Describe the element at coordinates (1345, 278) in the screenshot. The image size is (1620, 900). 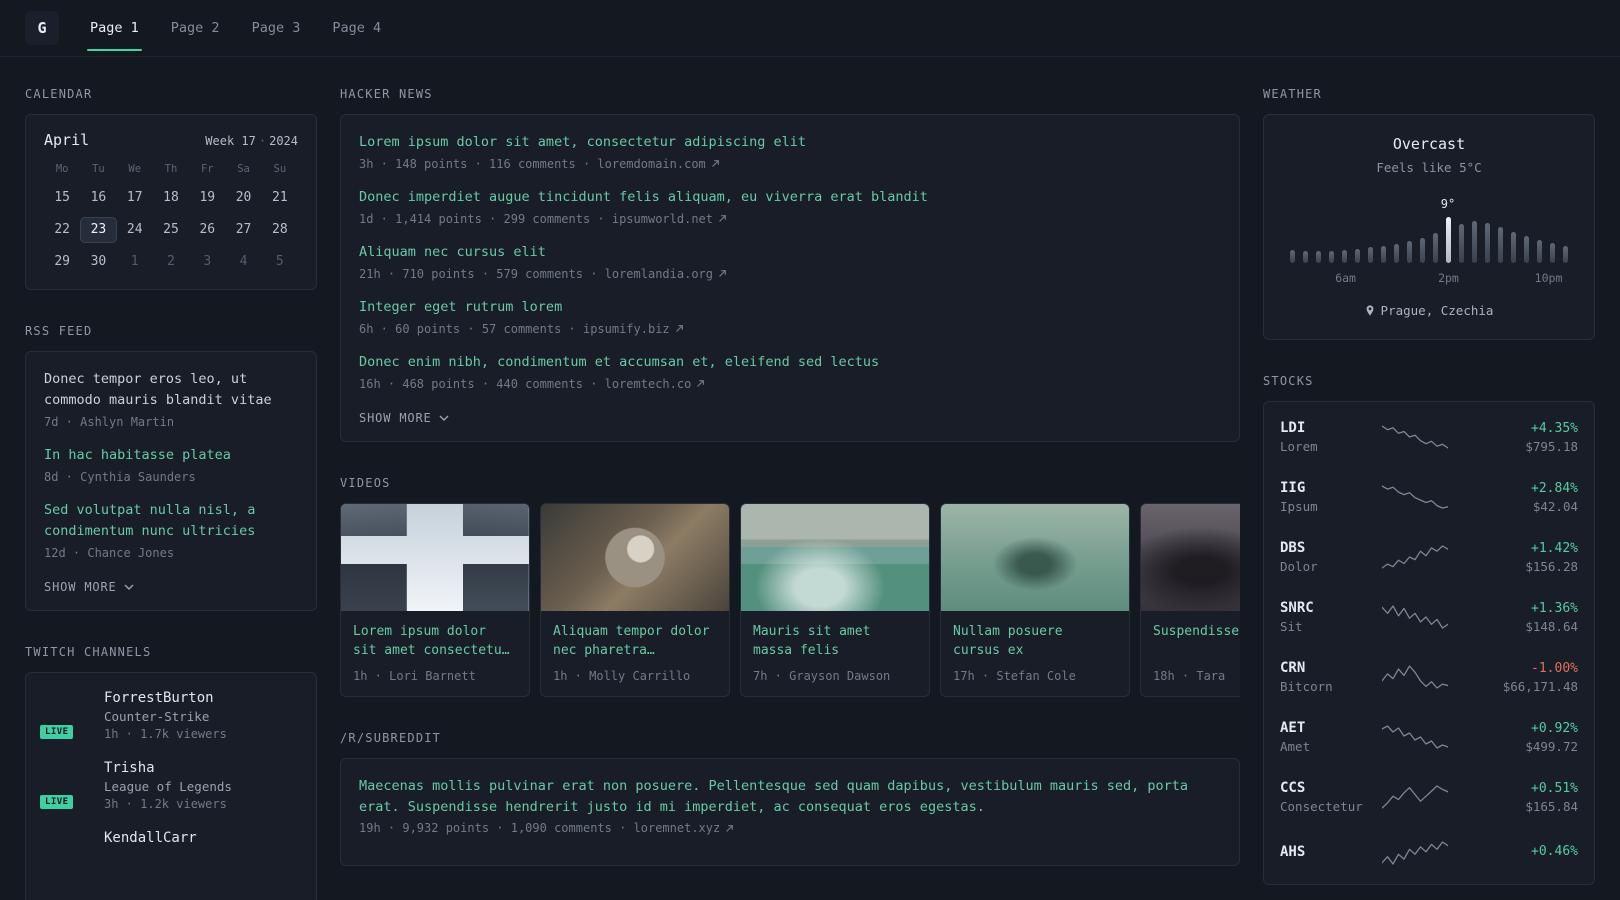
I see `weather-time-label: 6am` at that location.